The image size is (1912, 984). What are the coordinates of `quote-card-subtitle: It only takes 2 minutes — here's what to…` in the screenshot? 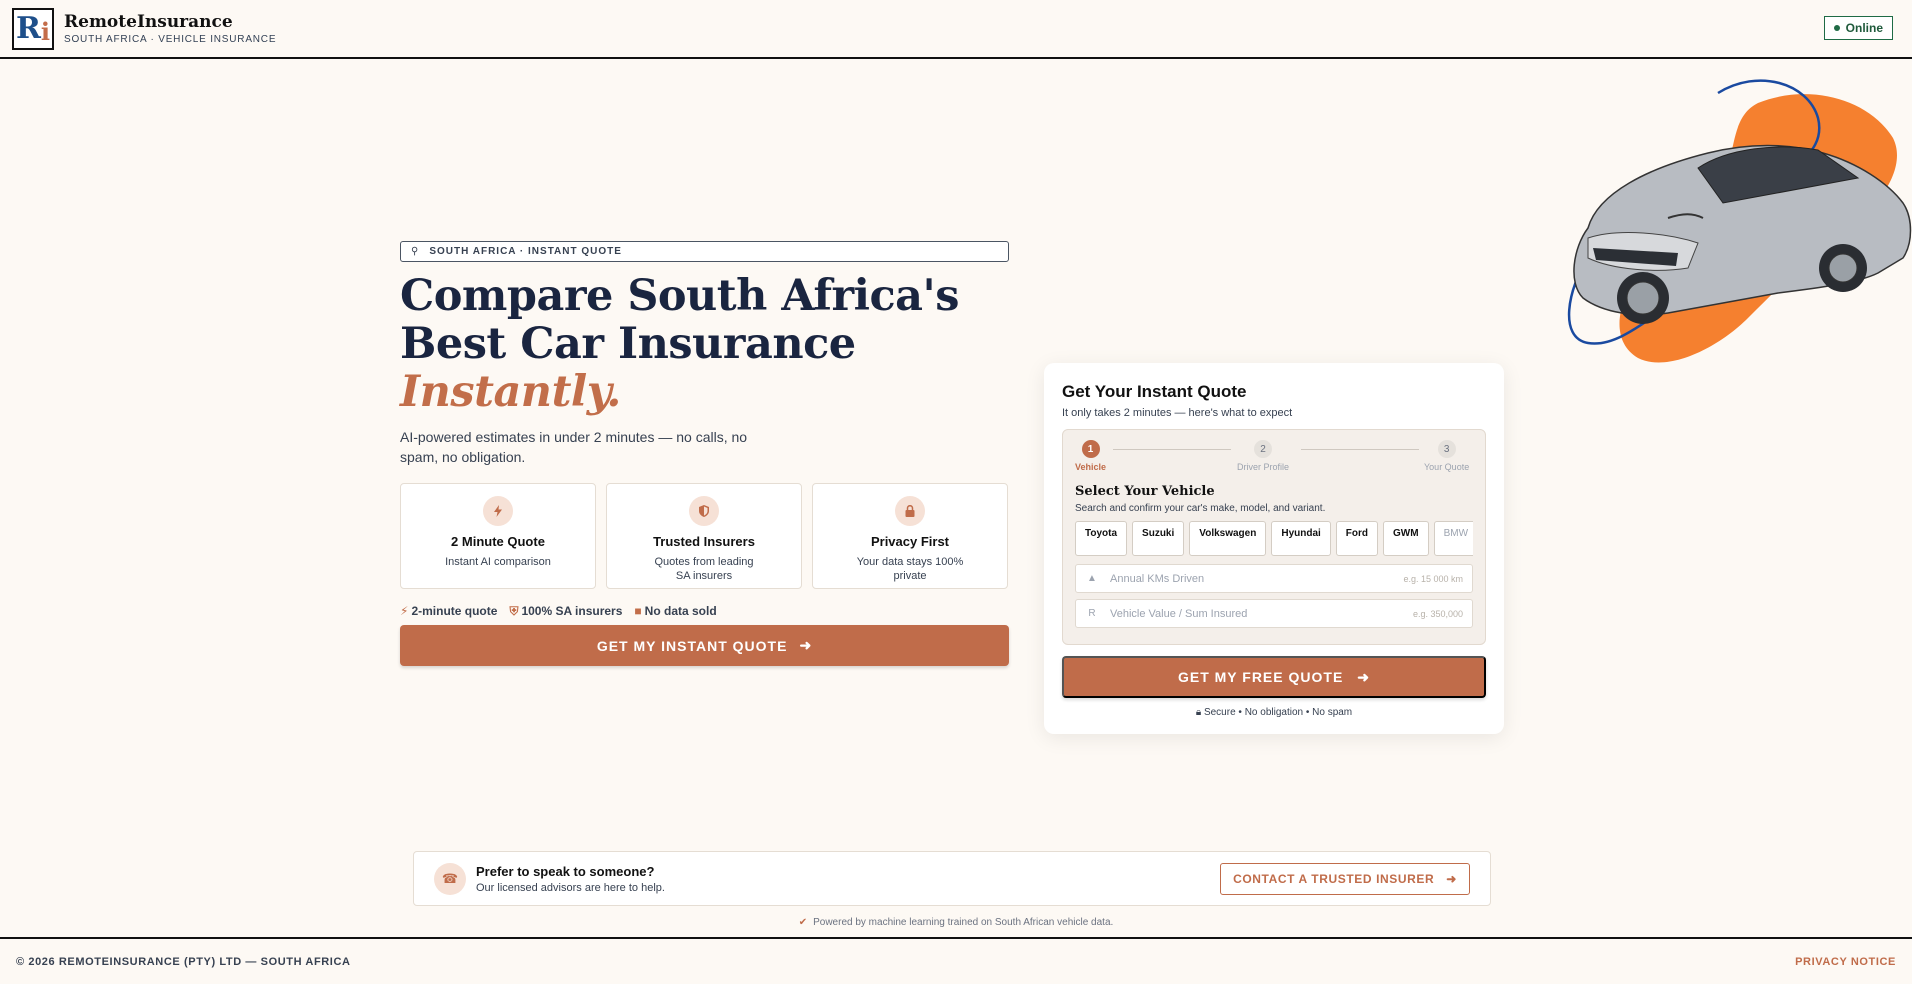 It's located at (1177, 413).